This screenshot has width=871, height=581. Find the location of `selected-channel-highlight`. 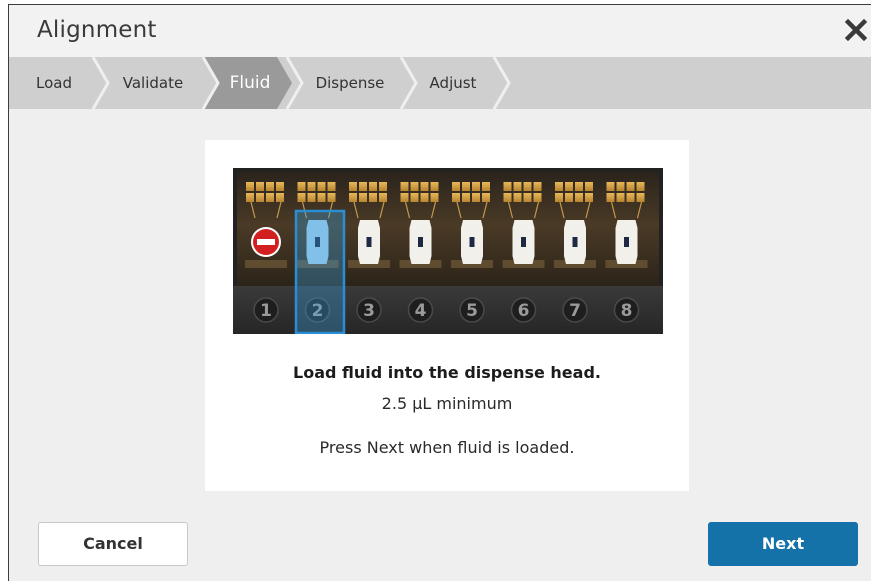

selected-channel-highlight is located at coordinates (320, 272).